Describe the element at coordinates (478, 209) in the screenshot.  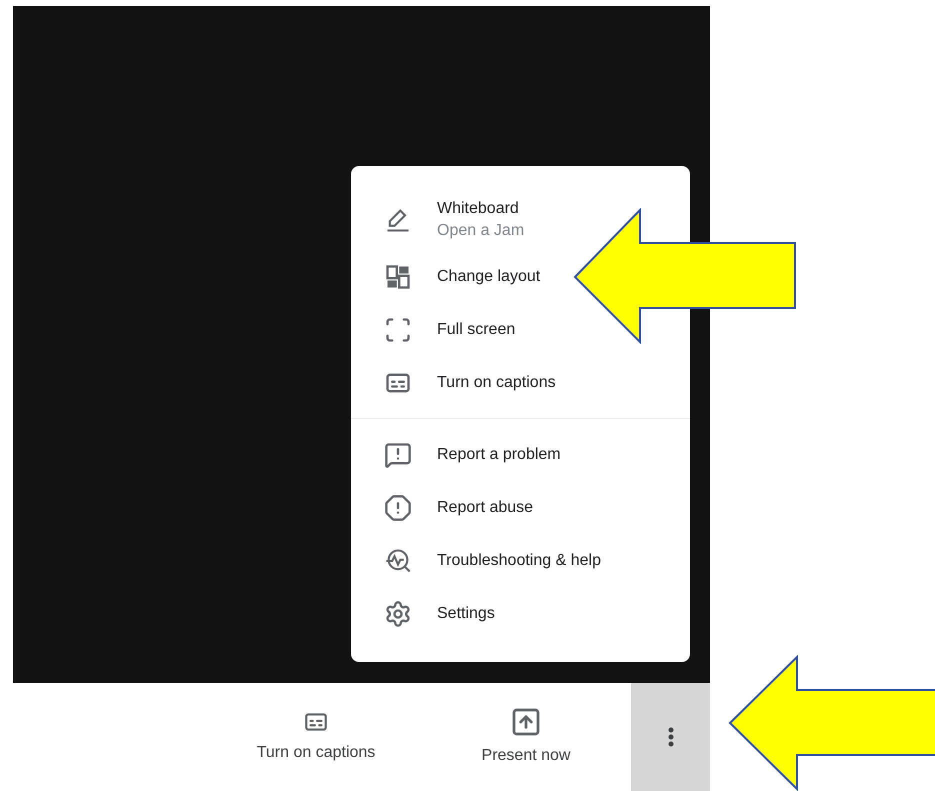
I see `menu-label: Whiteboard` at that location.